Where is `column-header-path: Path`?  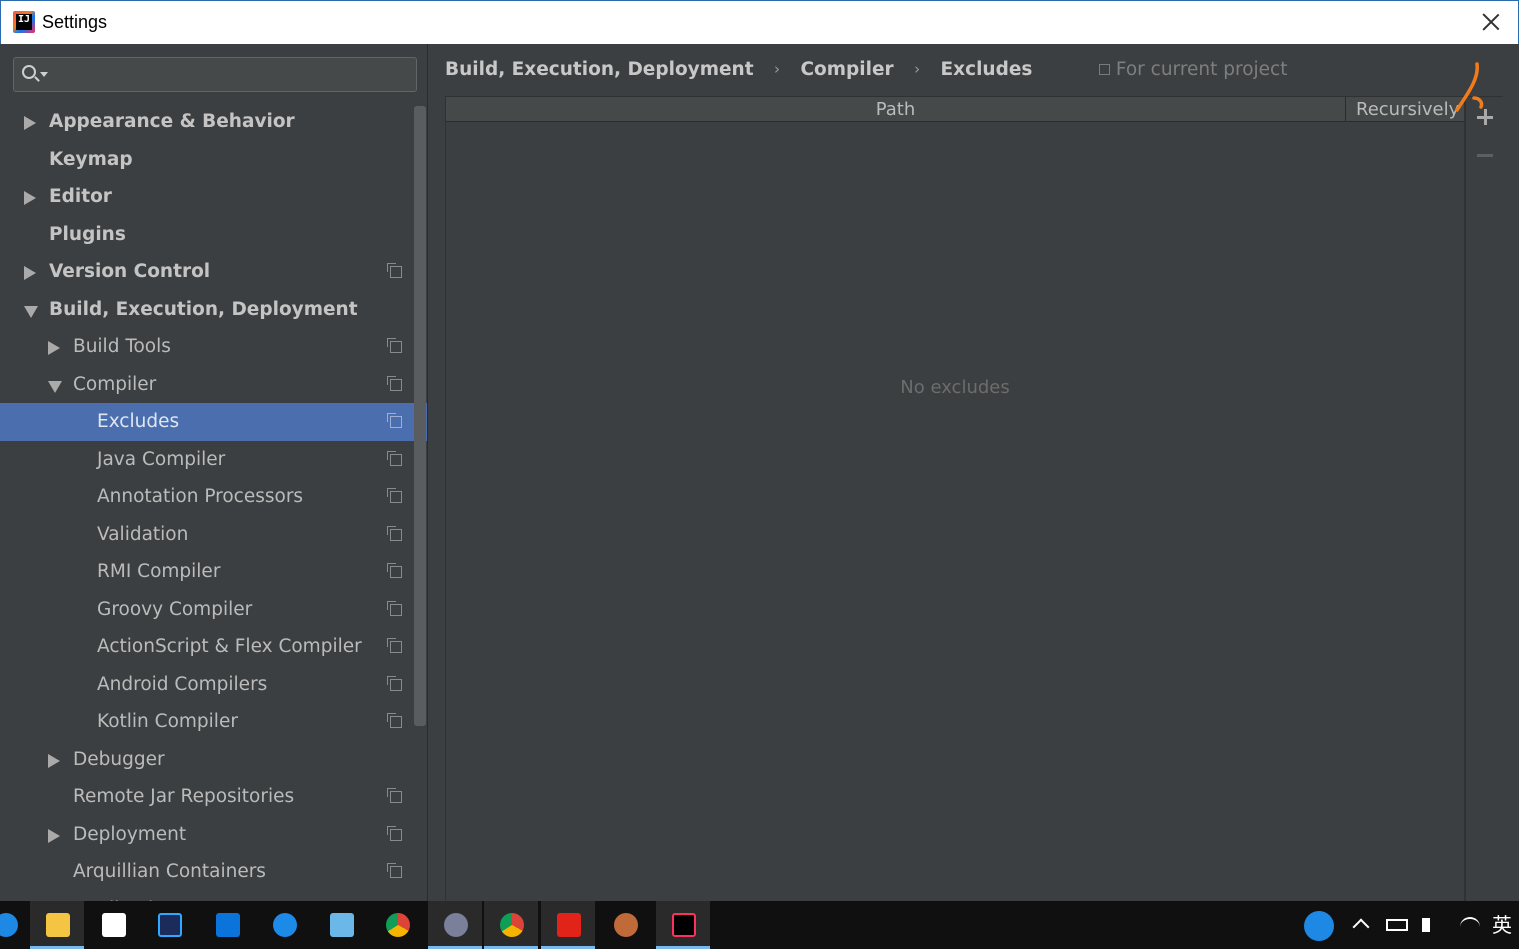 column-header-path: Path is located at coordinates (896, 109).